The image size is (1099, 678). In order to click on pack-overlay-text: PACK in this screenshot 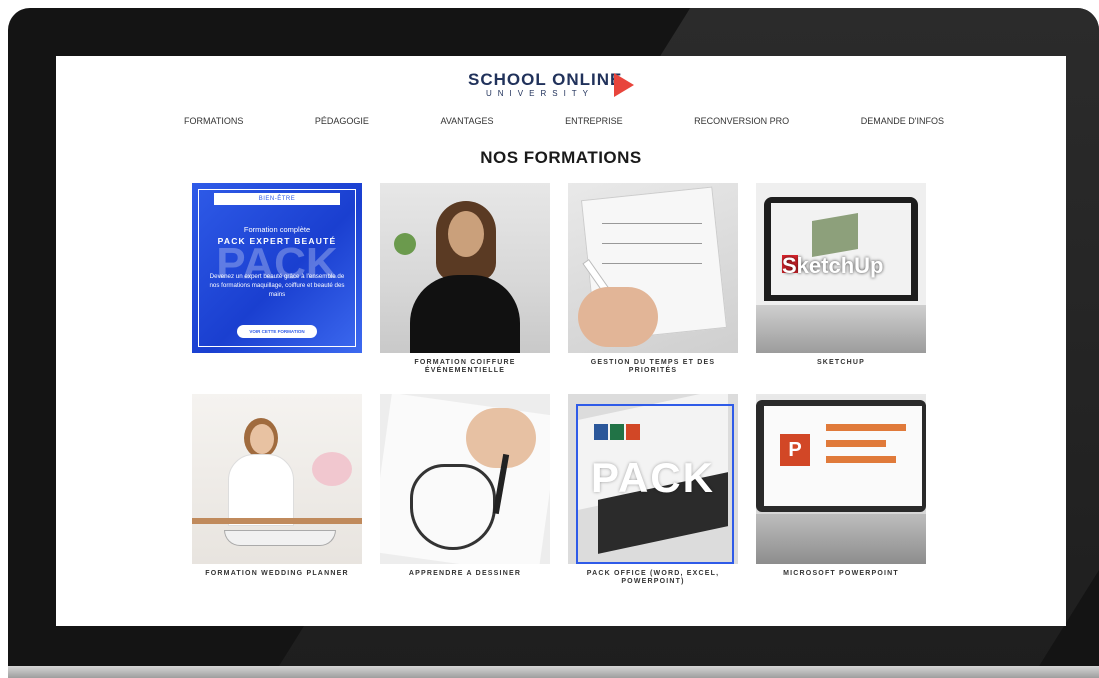, I will do `click(653, 477)`.